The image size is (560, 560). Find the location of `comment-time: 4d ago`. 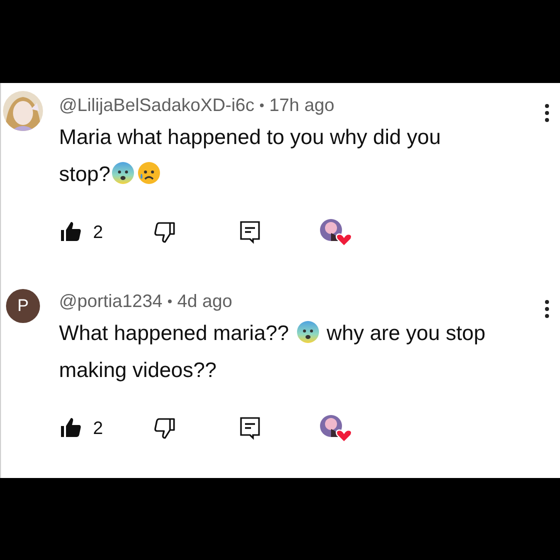

comment-time: 4d ago is located at coordinates (204, 301).